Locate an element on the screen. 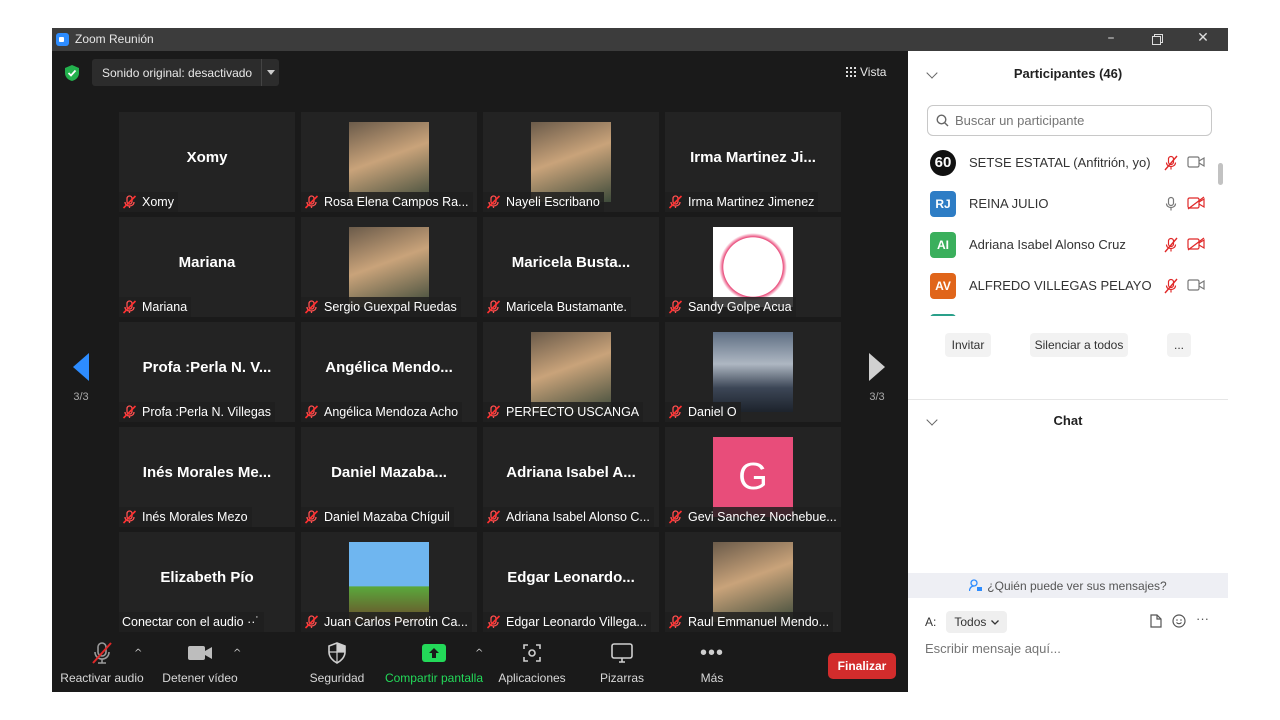 This screenshot has width=1280, height=720. stop-video-button: Detener vídeo is located at coordinates (200, 664).